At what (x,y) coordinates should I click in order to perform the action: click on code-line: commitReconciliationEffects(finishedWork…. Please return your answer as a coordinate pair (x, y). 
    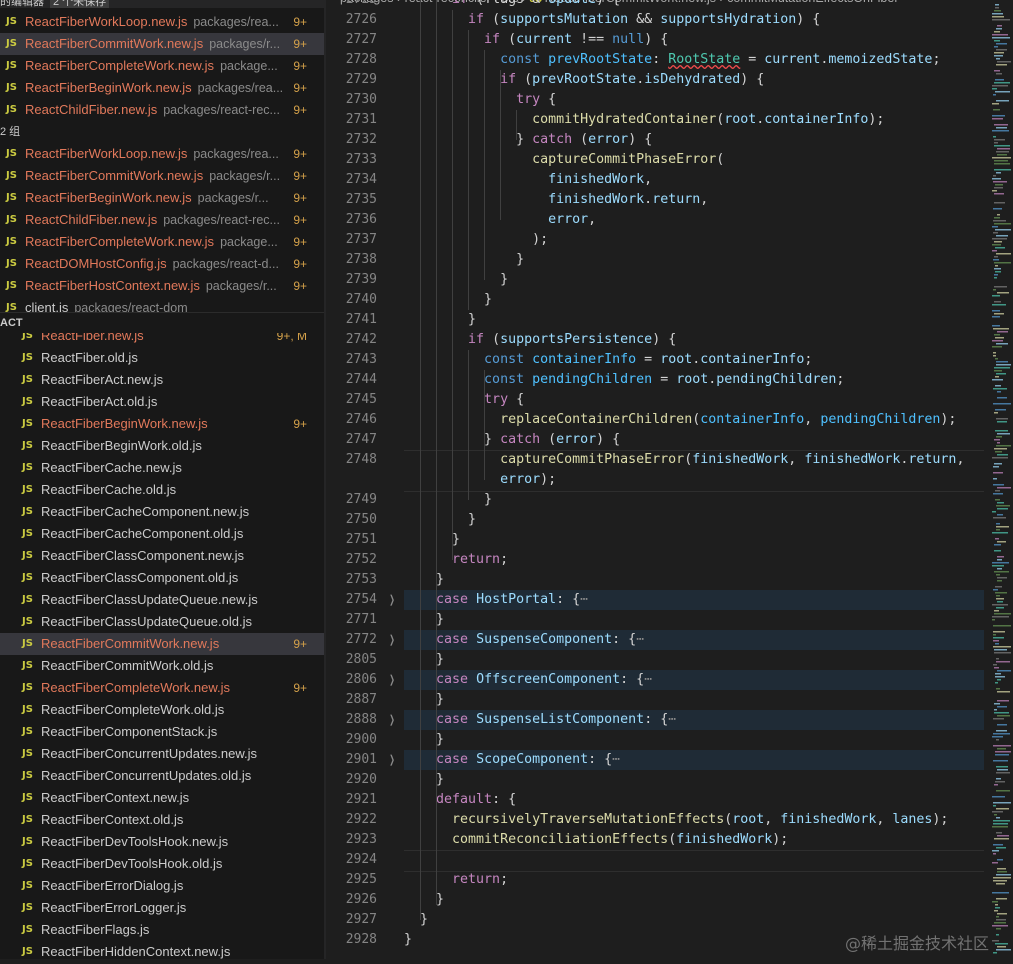
    Looking at the image, I should click on (694, 840).